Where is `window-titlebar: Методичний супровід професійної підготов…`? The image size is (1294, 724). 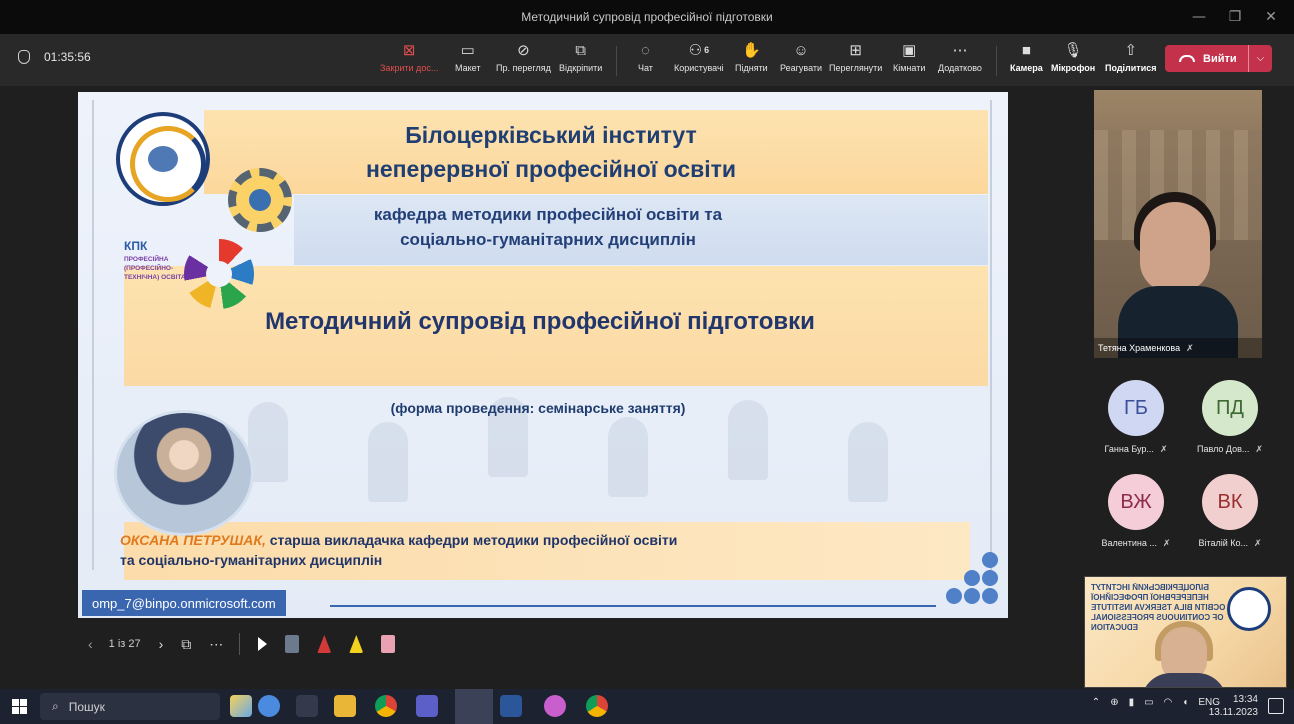 window-titlebar: Методичний супровід професійної підготов… is located at coordinates (647, 17).